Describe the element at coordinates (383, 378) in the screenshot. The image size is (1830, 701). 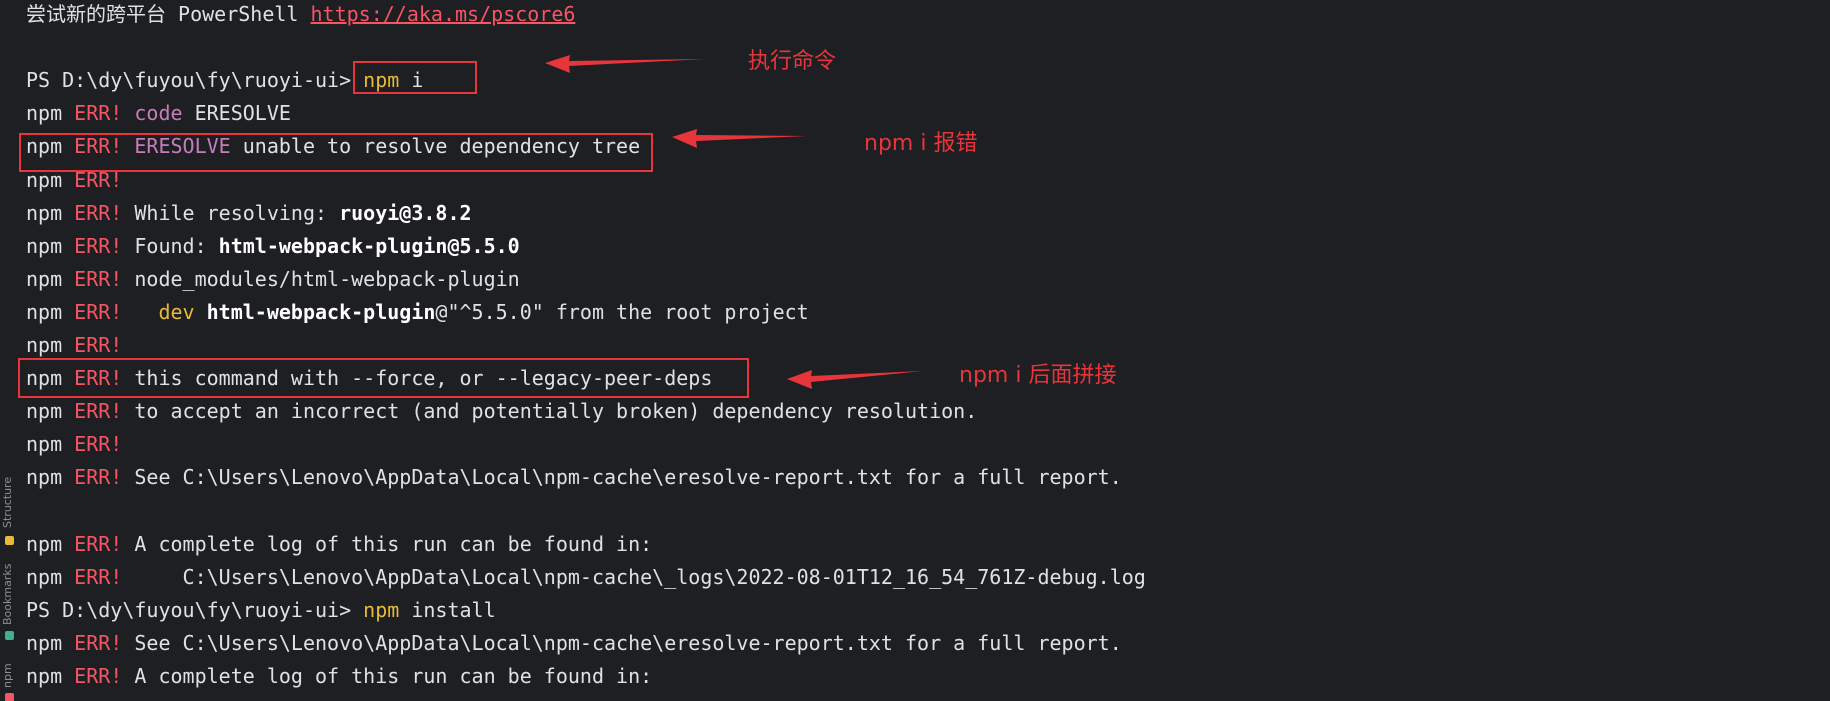
I see `highlight-box-fix-hint` at that location.